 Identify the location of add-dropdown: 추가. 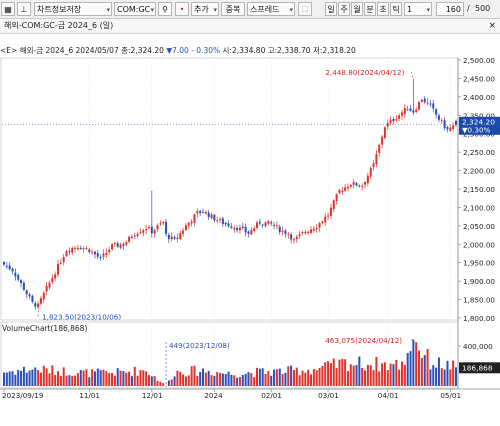
(205, 9).